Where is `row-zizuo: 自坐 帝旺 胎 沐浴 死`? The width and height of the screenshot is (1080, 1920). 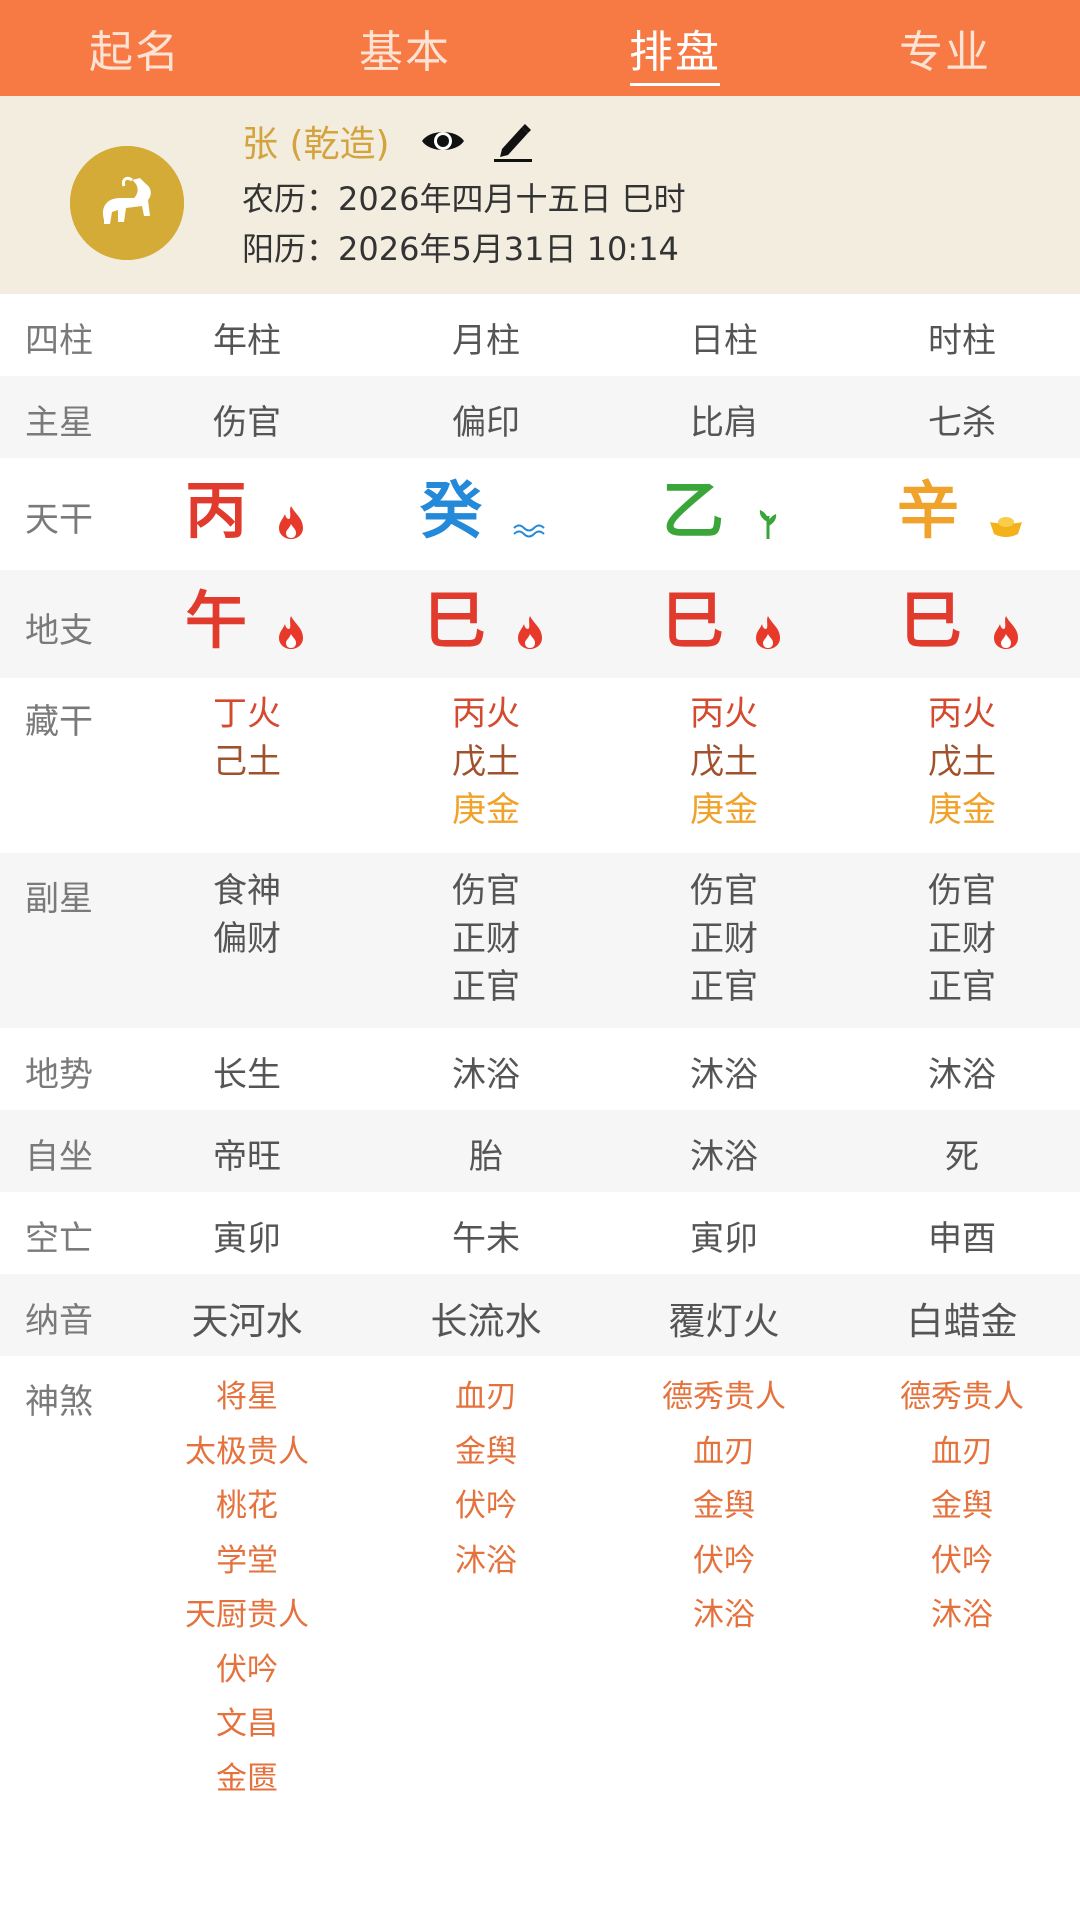 row-zizuo: 自坐 帝旺 胎 沐浴 死 is located at coordinates (540, 1151).